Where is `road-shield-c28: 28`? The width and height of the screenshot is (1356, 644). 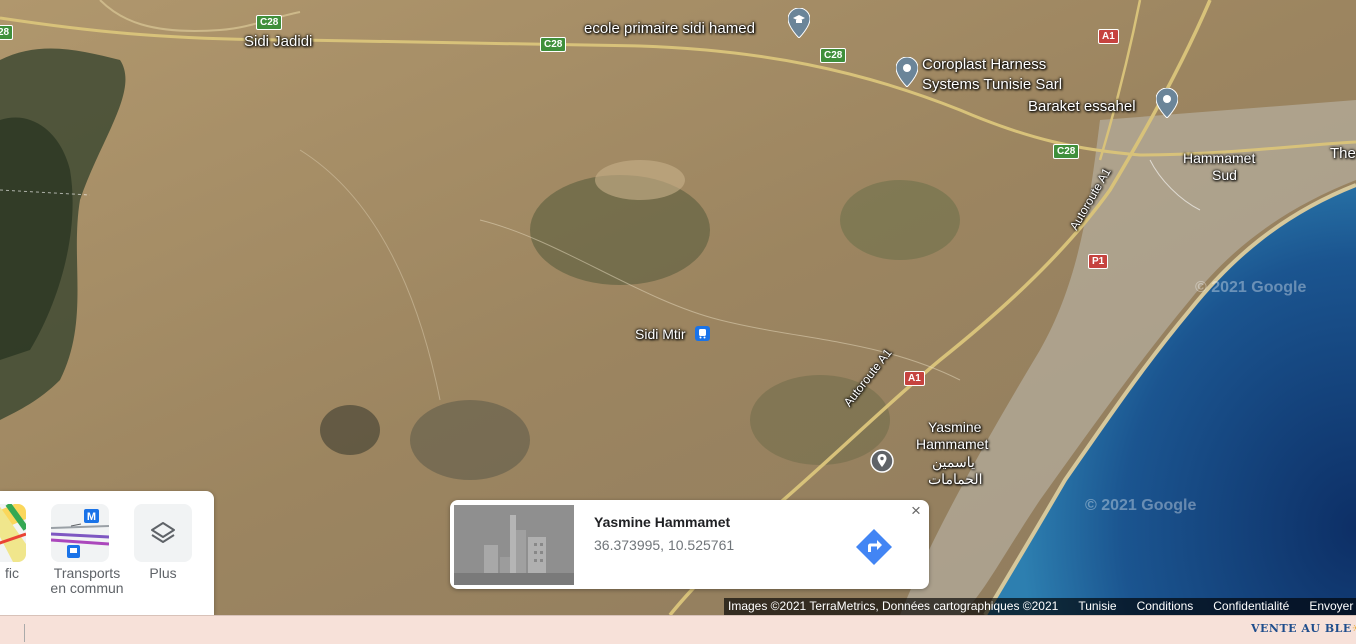 road-shield-c28: 28 is located at coordinates (7, 32).